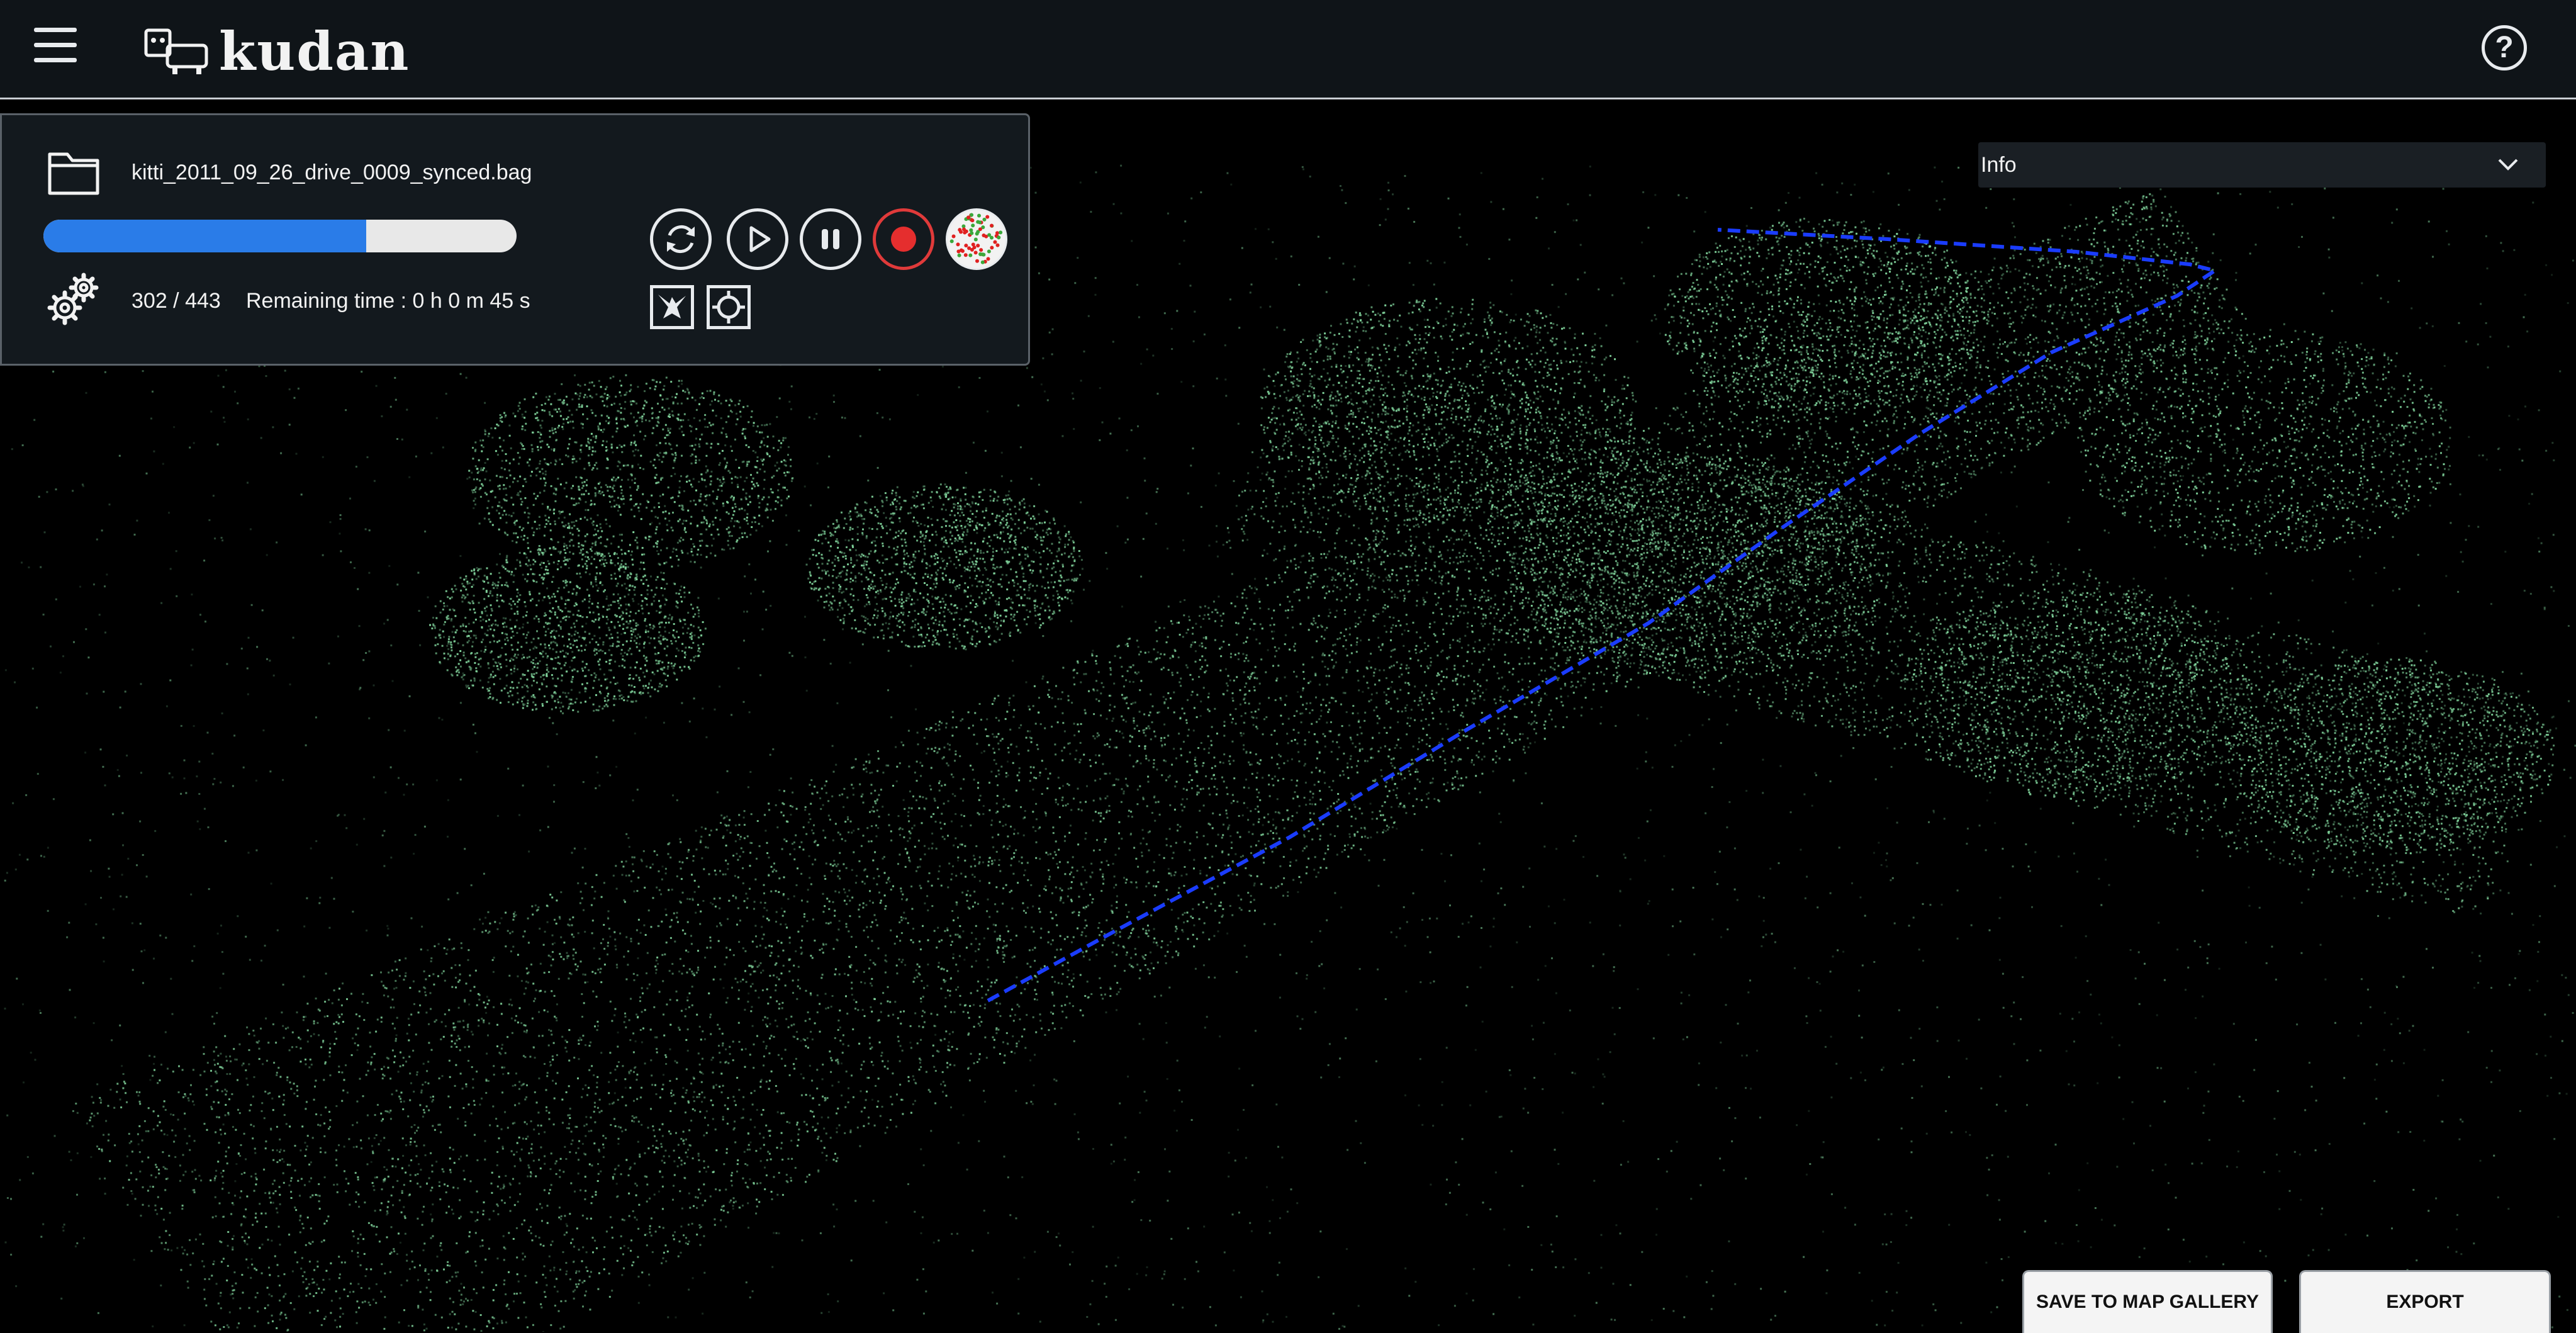 The width and height of the screenshot is (2576, 1333). I want to click on reset-button, so click(681, 239).